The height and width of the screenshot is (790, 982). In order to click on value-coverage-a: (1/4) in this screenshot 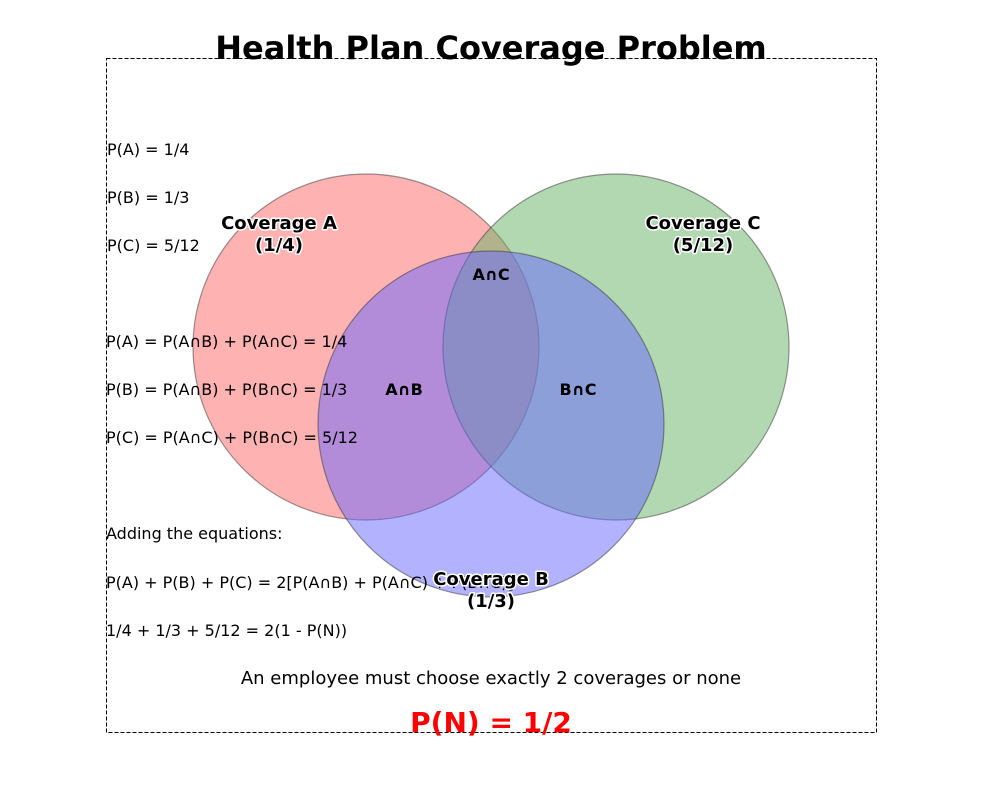, I will do `click(279, 245)`.